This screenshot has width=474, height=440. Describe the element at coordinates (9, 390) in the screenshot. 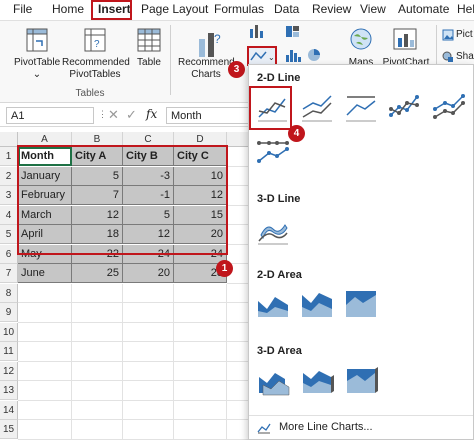

I see `row-header: 13` at that location.